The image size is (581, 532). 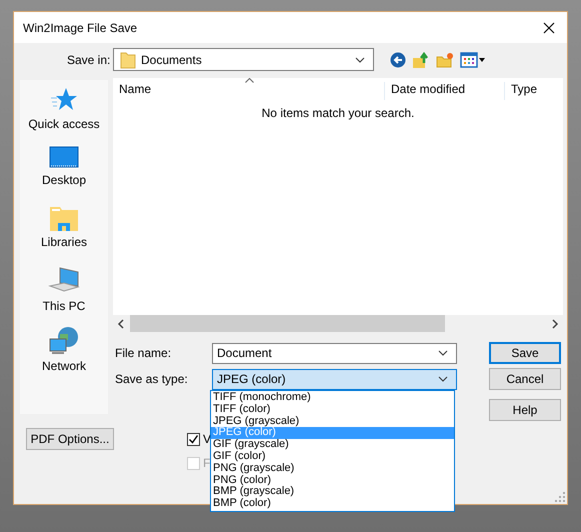 What do you see at coordinates (334, 379) in the screenshot?
I see `file-type-dropdown: JPEG (color)` at bounding box center [334, 379].